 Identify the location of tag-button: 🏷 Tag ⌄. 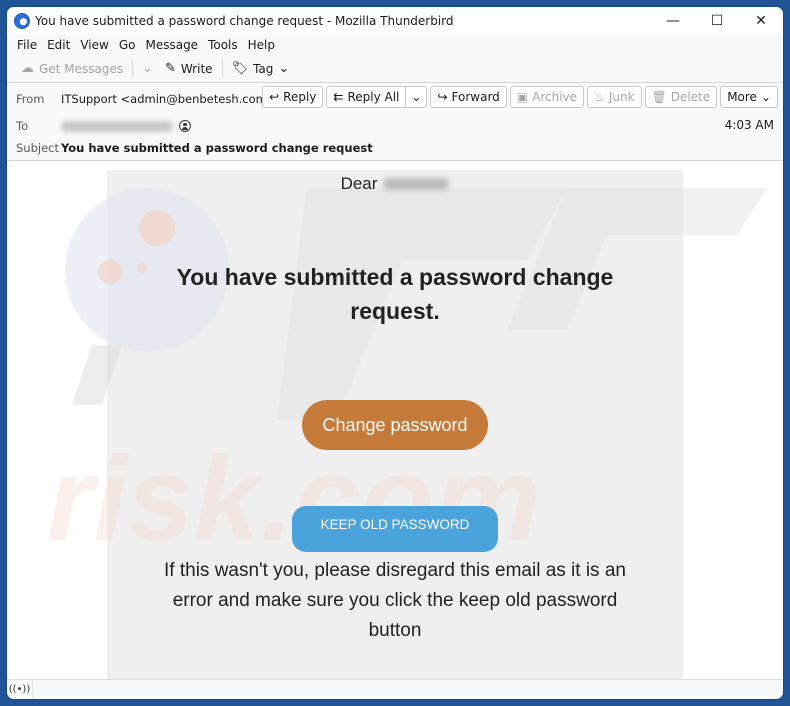
(261, 69).